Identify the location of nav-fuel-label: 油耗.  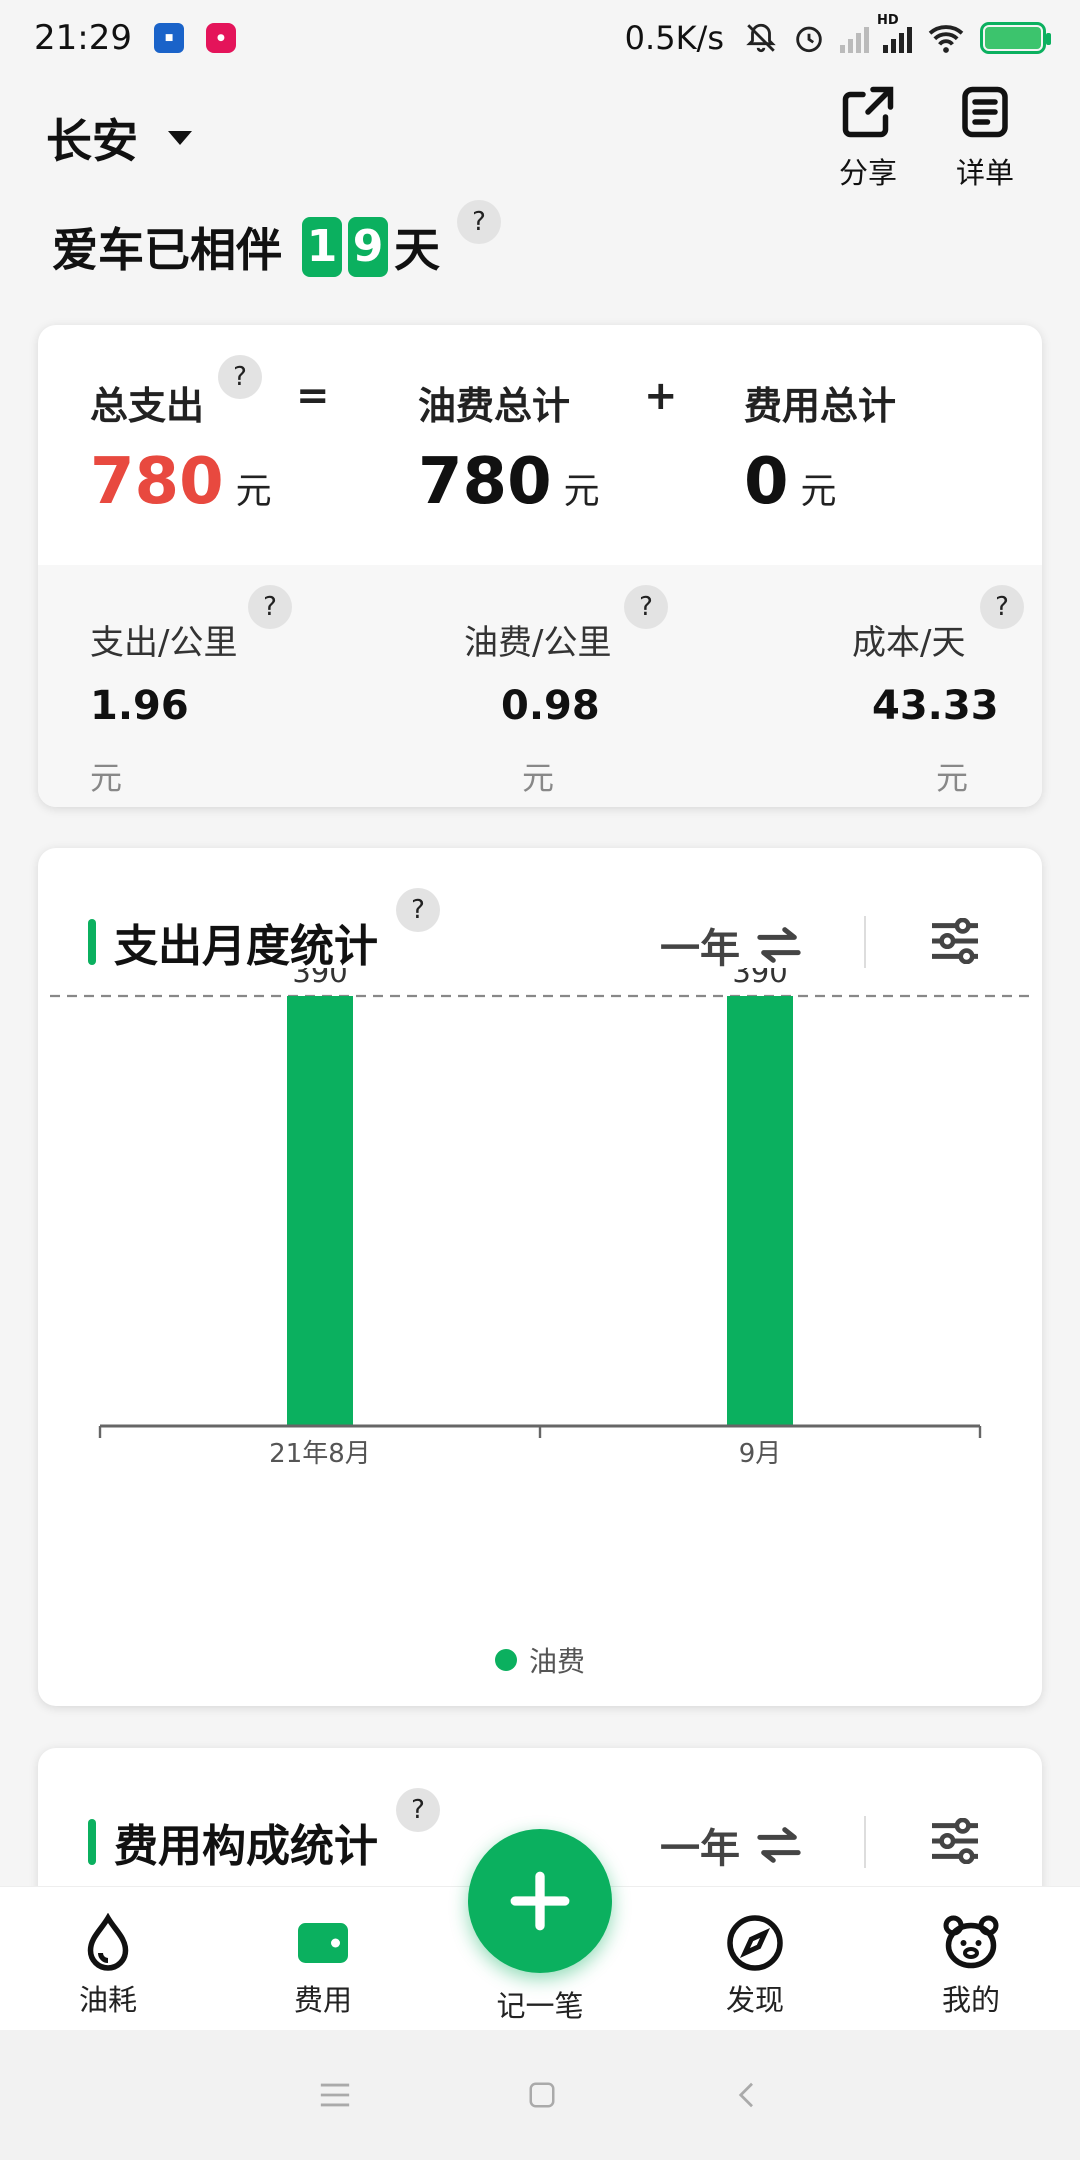
(107, 2000).